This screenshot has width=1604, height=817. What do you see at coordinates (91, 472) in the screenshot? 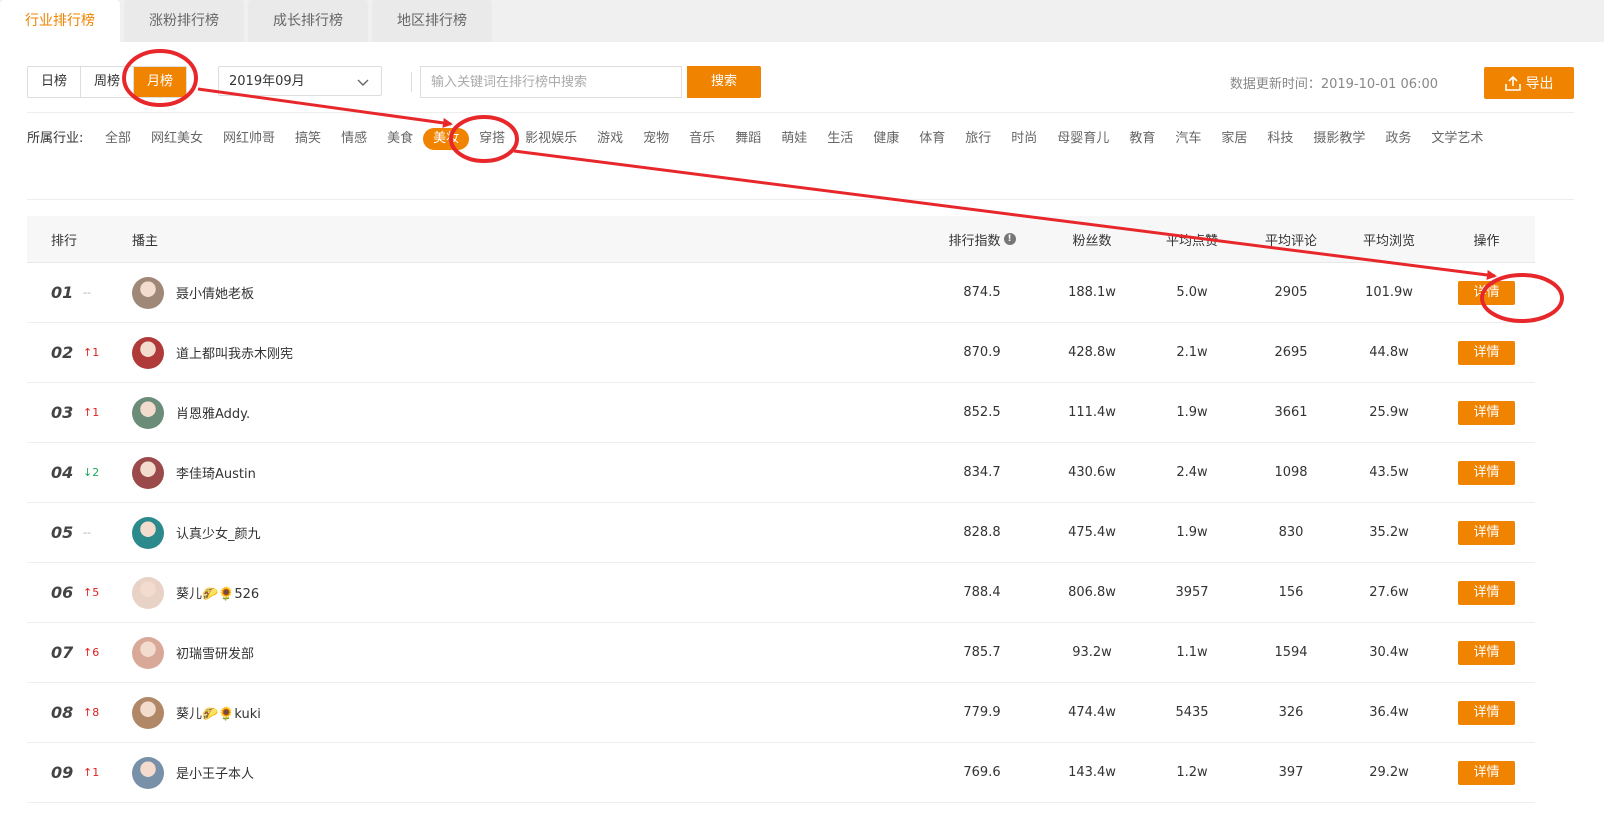
I see `rank-change: ↓2` at bounding box center [91, 472].